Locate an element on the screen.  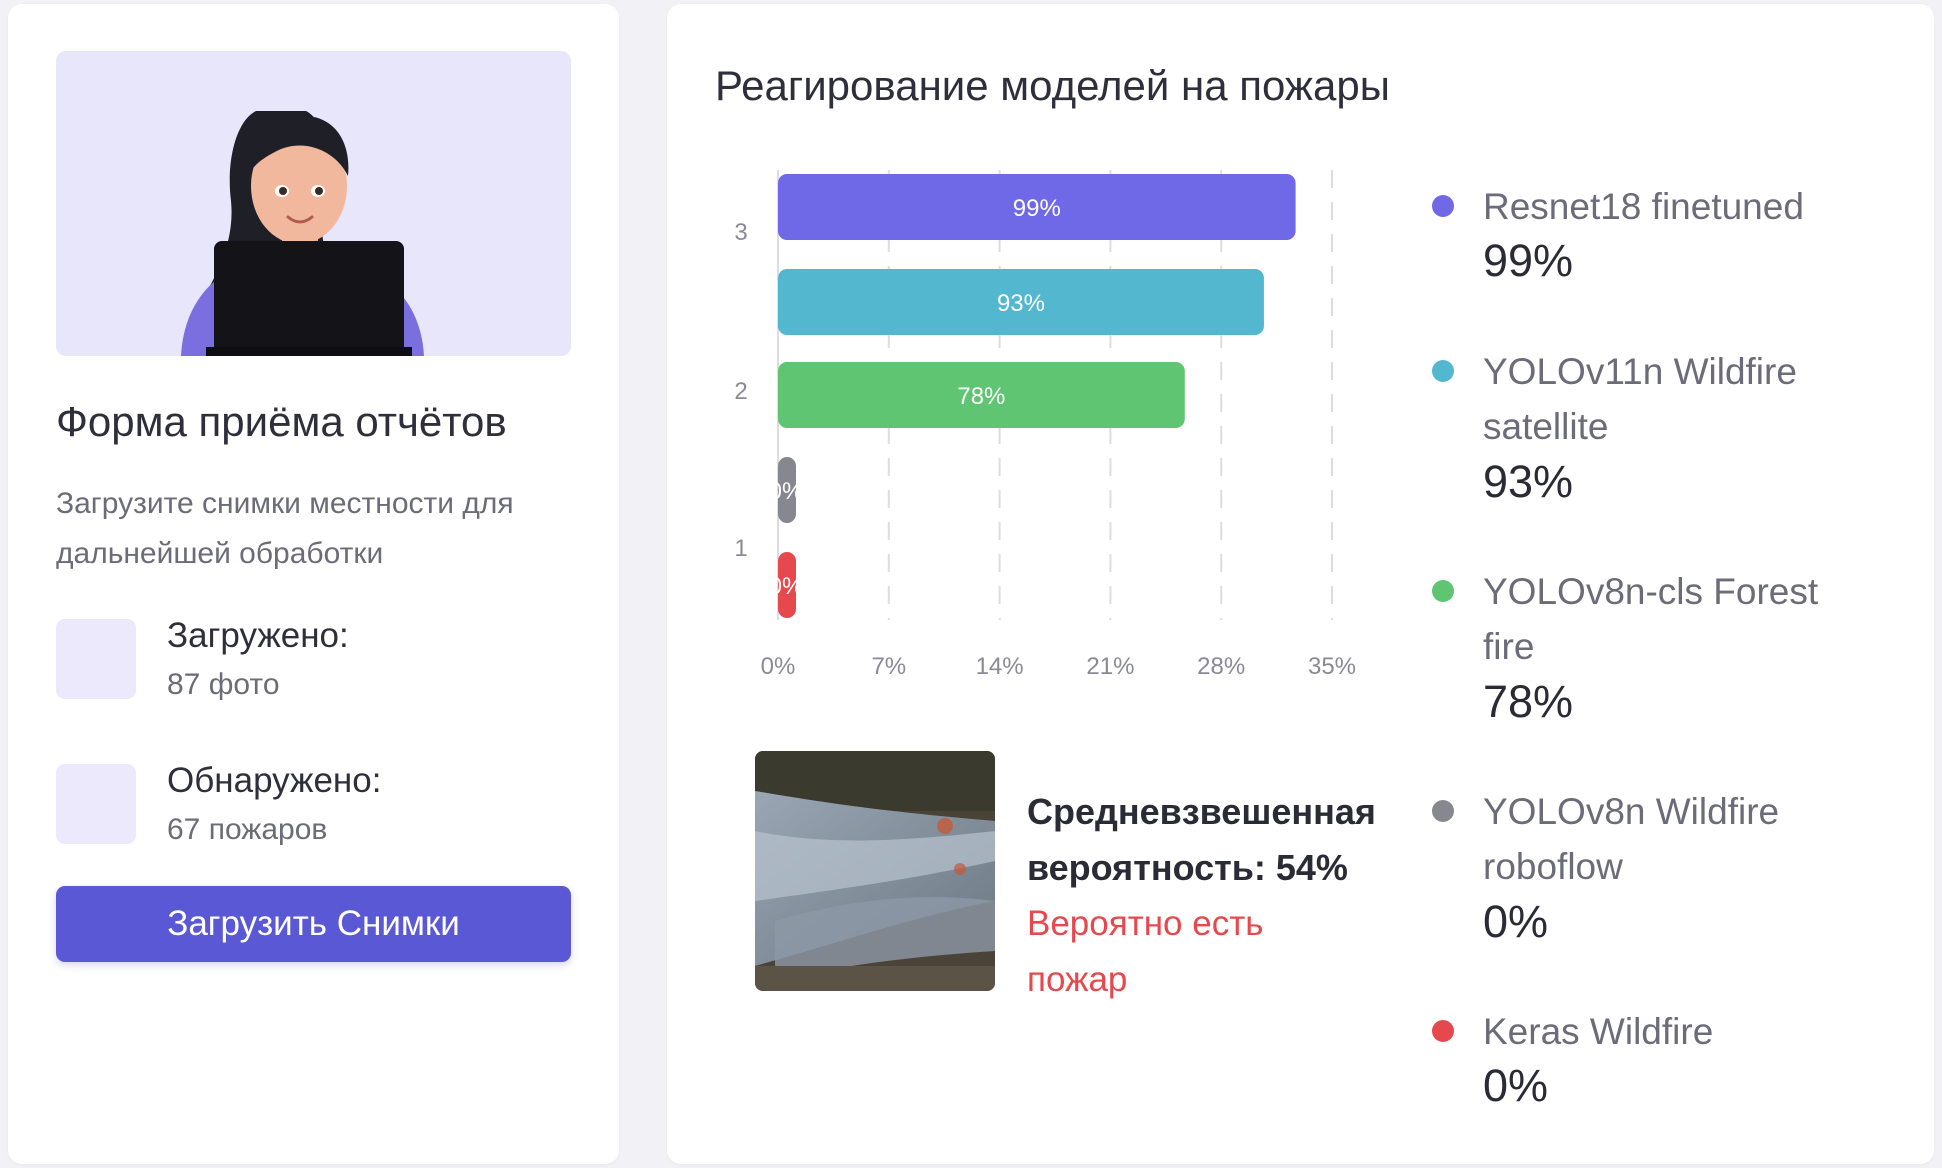
satellite-image-icon is located at coordinates (875, 871).